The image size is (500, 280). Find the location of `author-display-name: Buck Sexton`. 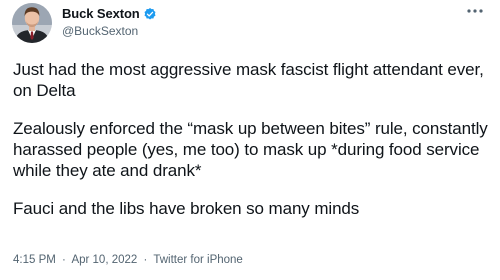

author-display-name: Buck Sexton is located at coordinates (101, 13).